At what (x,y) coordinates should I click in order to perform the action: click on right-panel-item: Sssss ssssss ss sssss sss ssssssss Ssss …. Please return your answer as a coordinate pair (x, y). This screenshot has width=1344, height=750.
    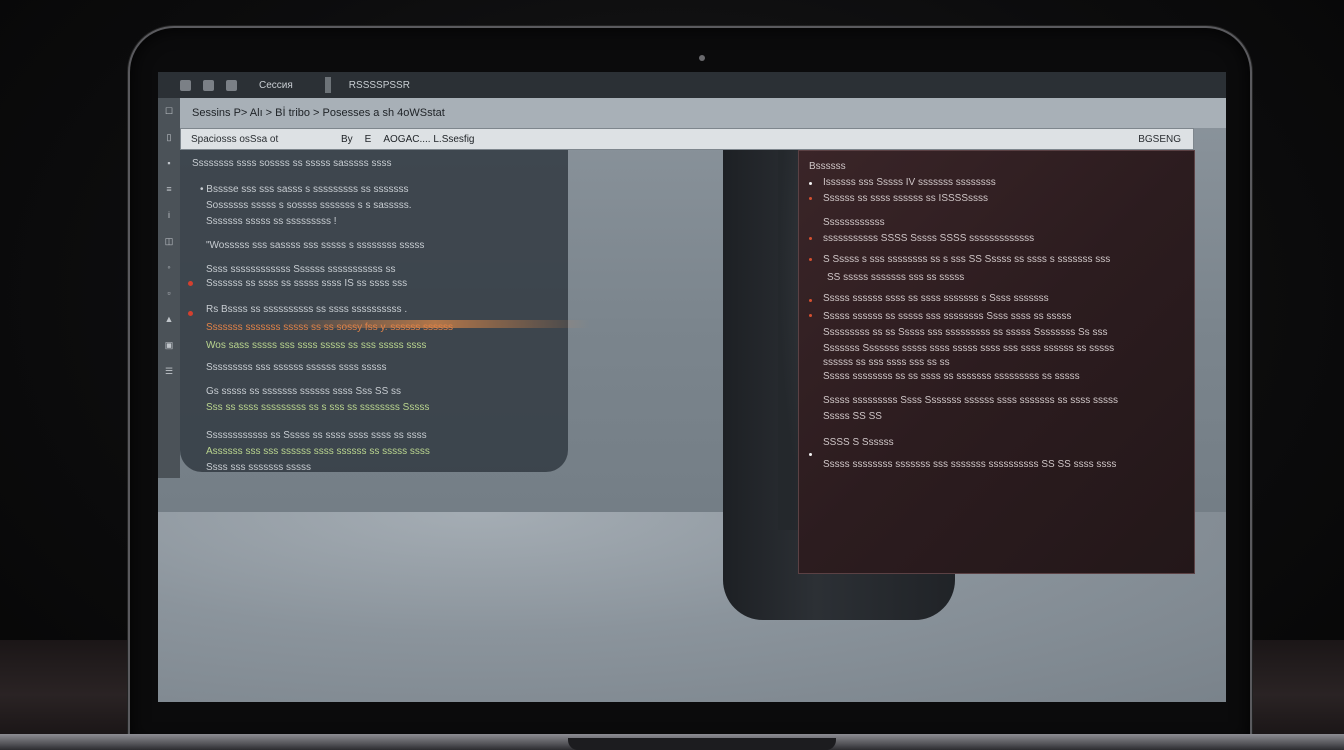
    Looking at the image, I should click on (947, 316).